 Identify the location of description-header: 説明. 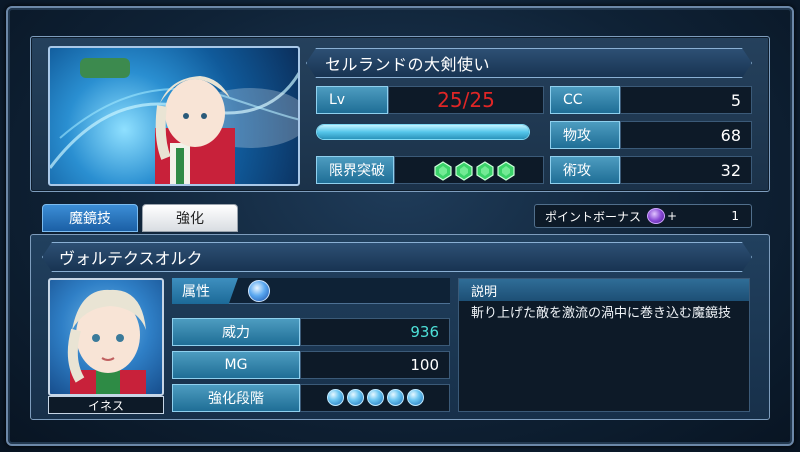
(604, 290).